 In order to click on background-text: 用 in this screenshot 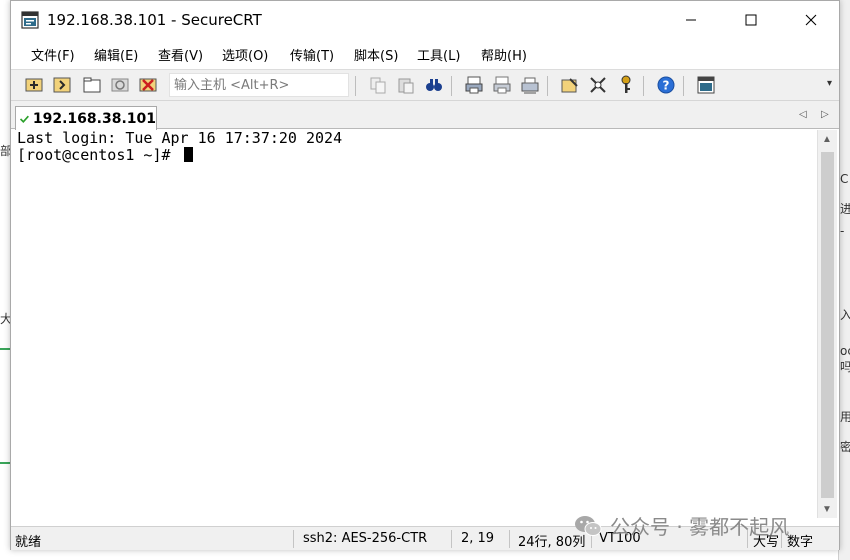, I will do `click(845, 417)`.